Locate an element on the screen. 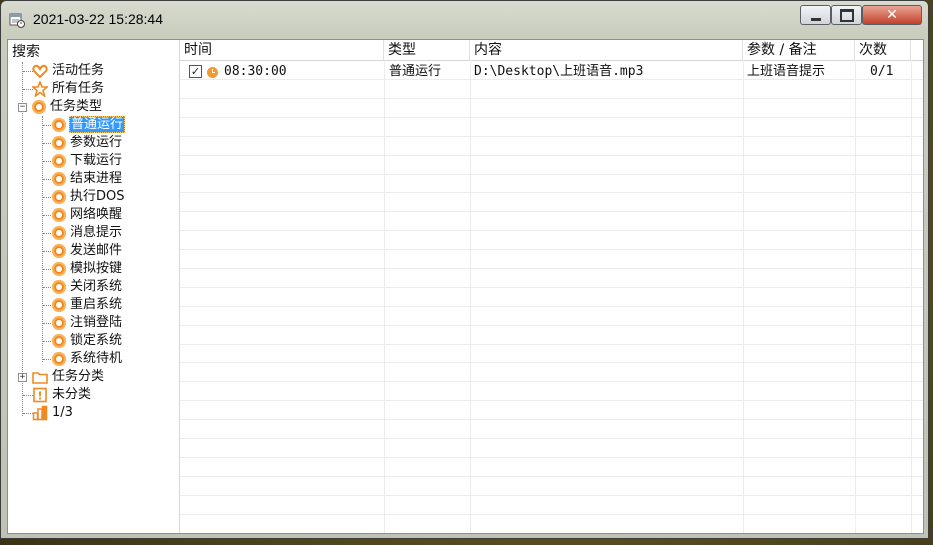  exclamation-icon: ! is located at coordinates (40, 395).